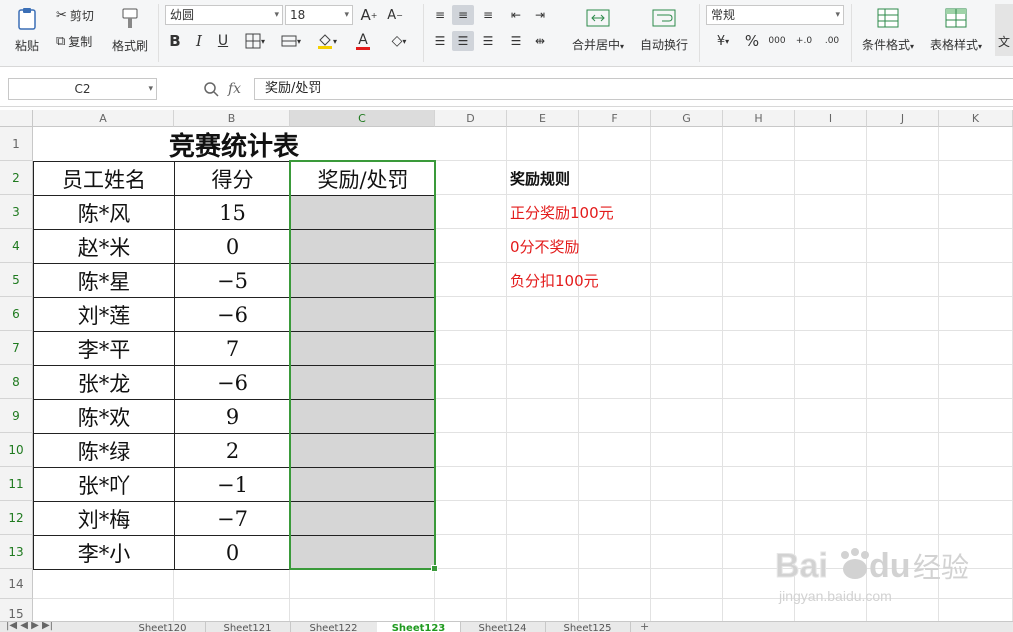  Describe the element at coordinates (16, 314) in the screenshot. I see `row-header-6: 6` at that location.